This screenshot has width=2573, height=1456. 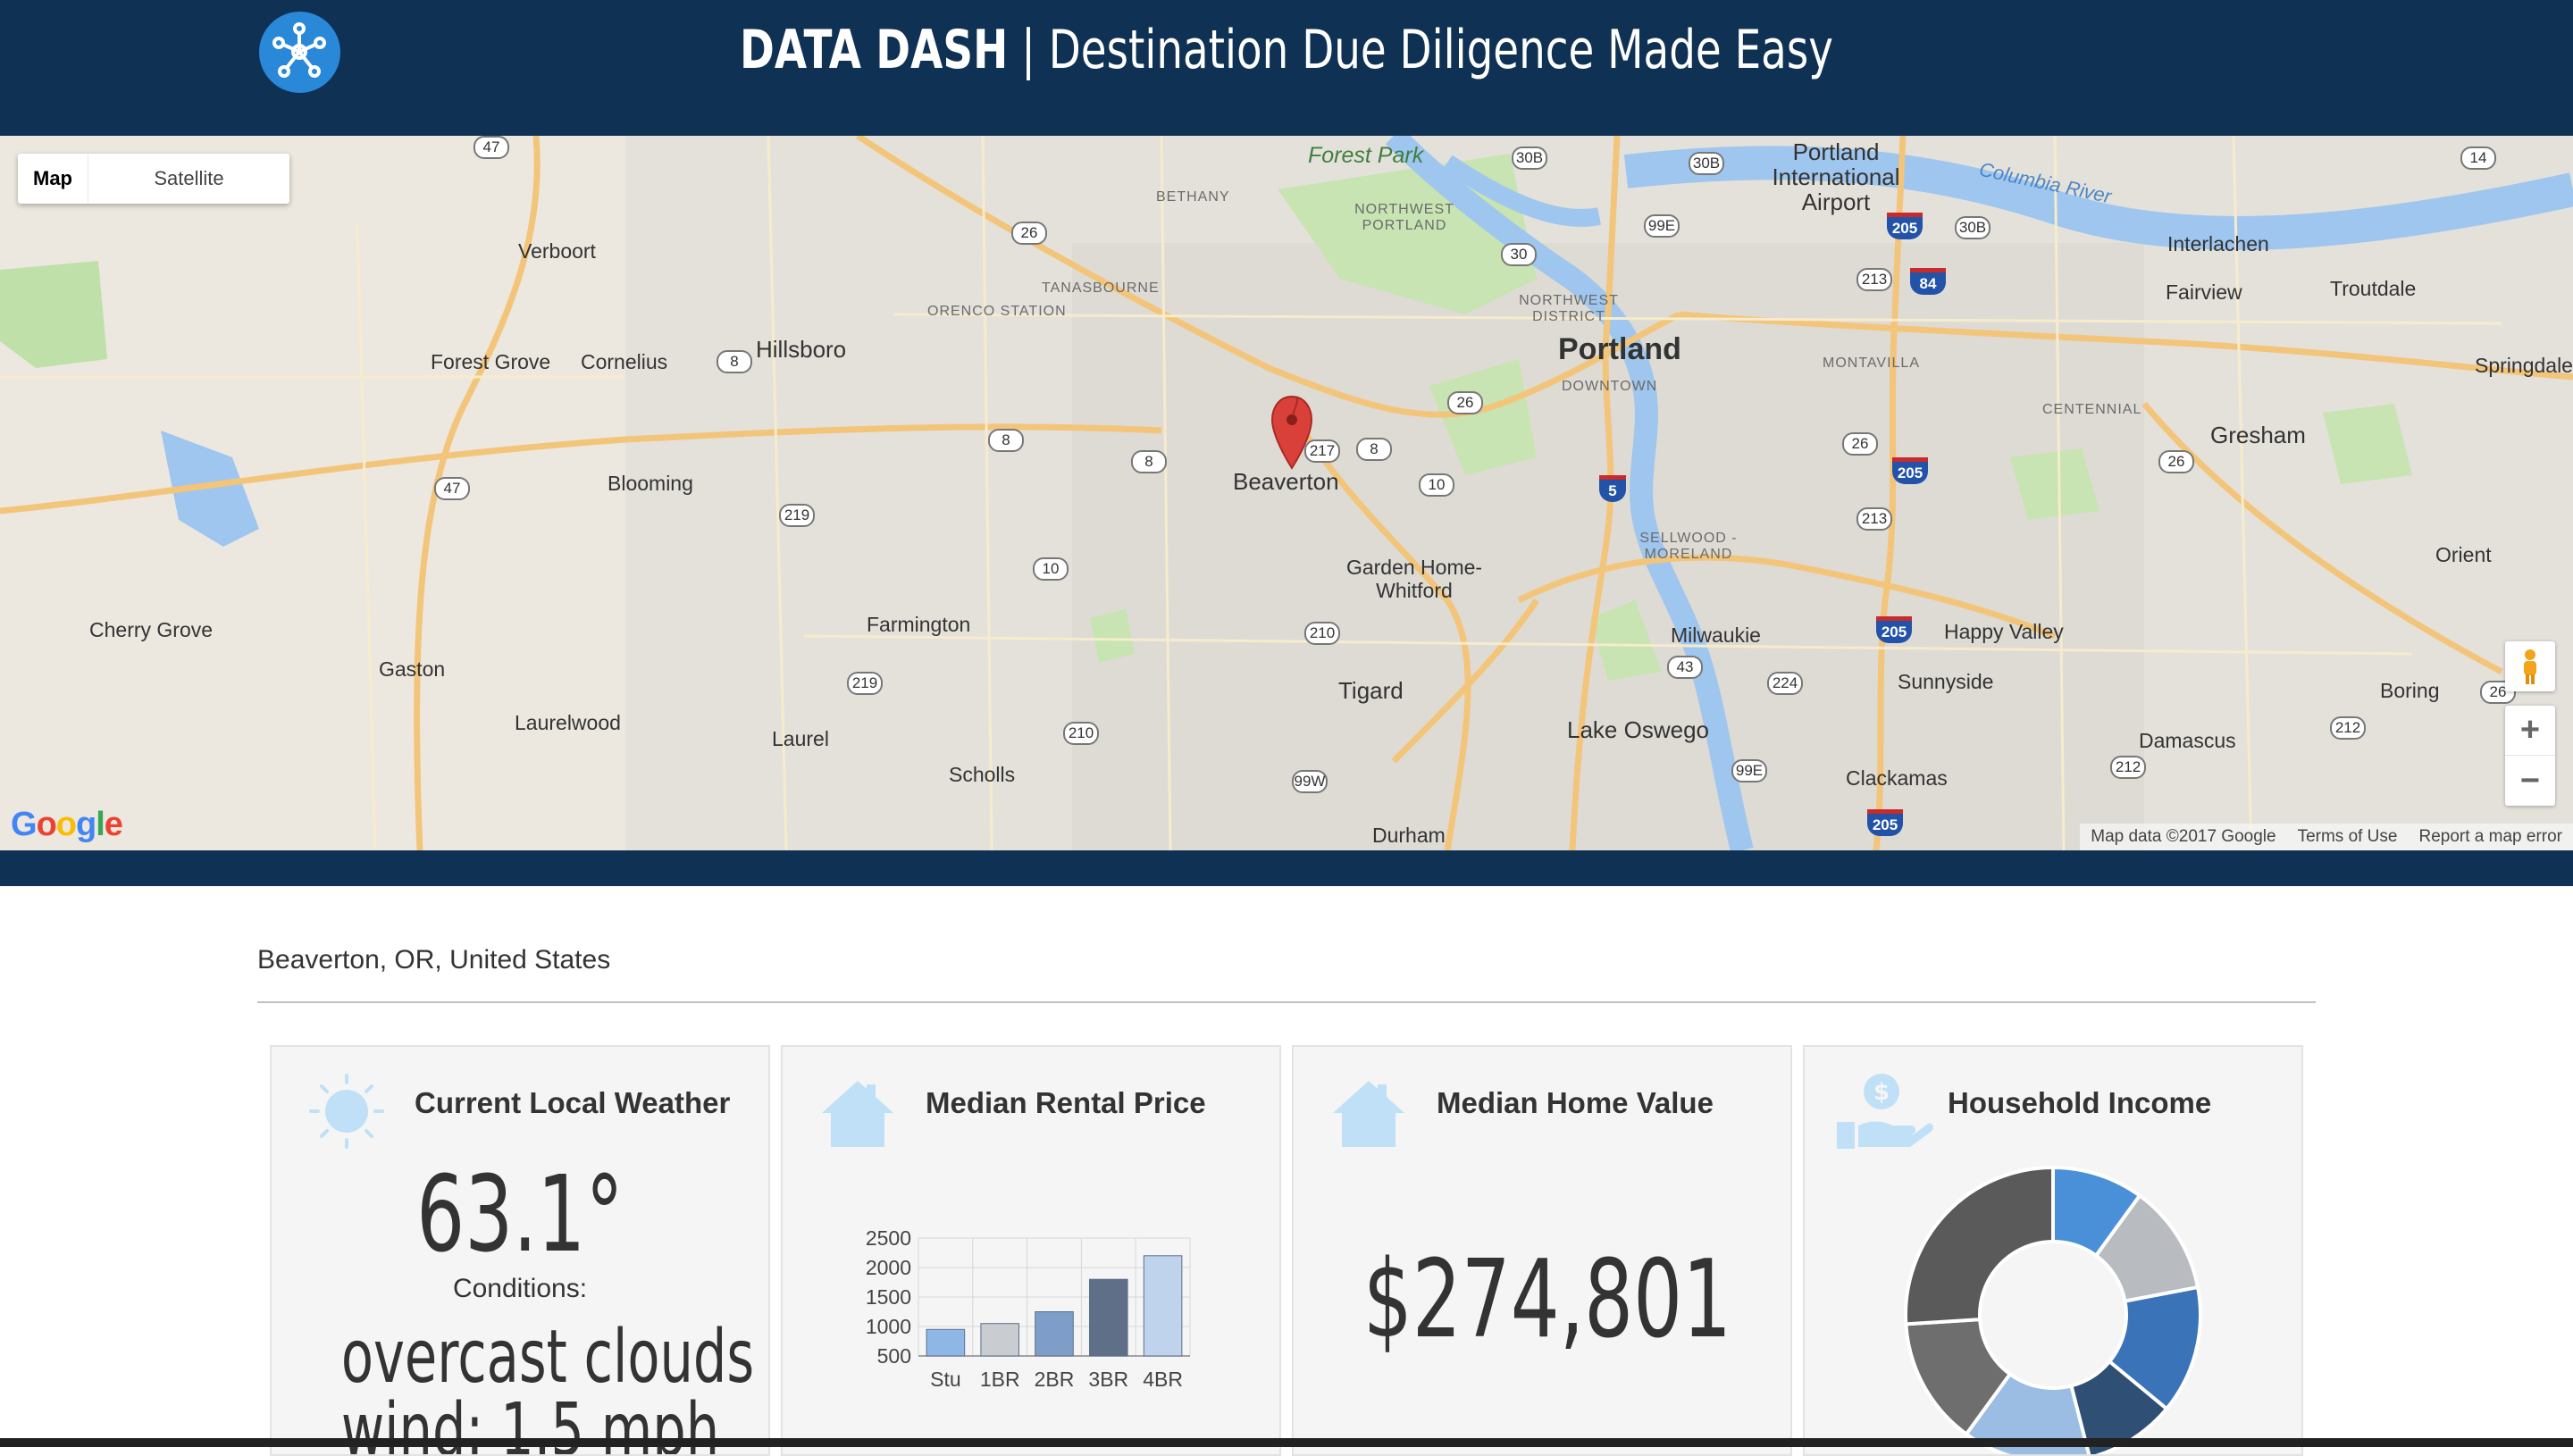 What do you see at coordinates (1055, 1379) in the screenshot?
I see `x-tick-label: 2BR` at bounding box center [1055, 1379].